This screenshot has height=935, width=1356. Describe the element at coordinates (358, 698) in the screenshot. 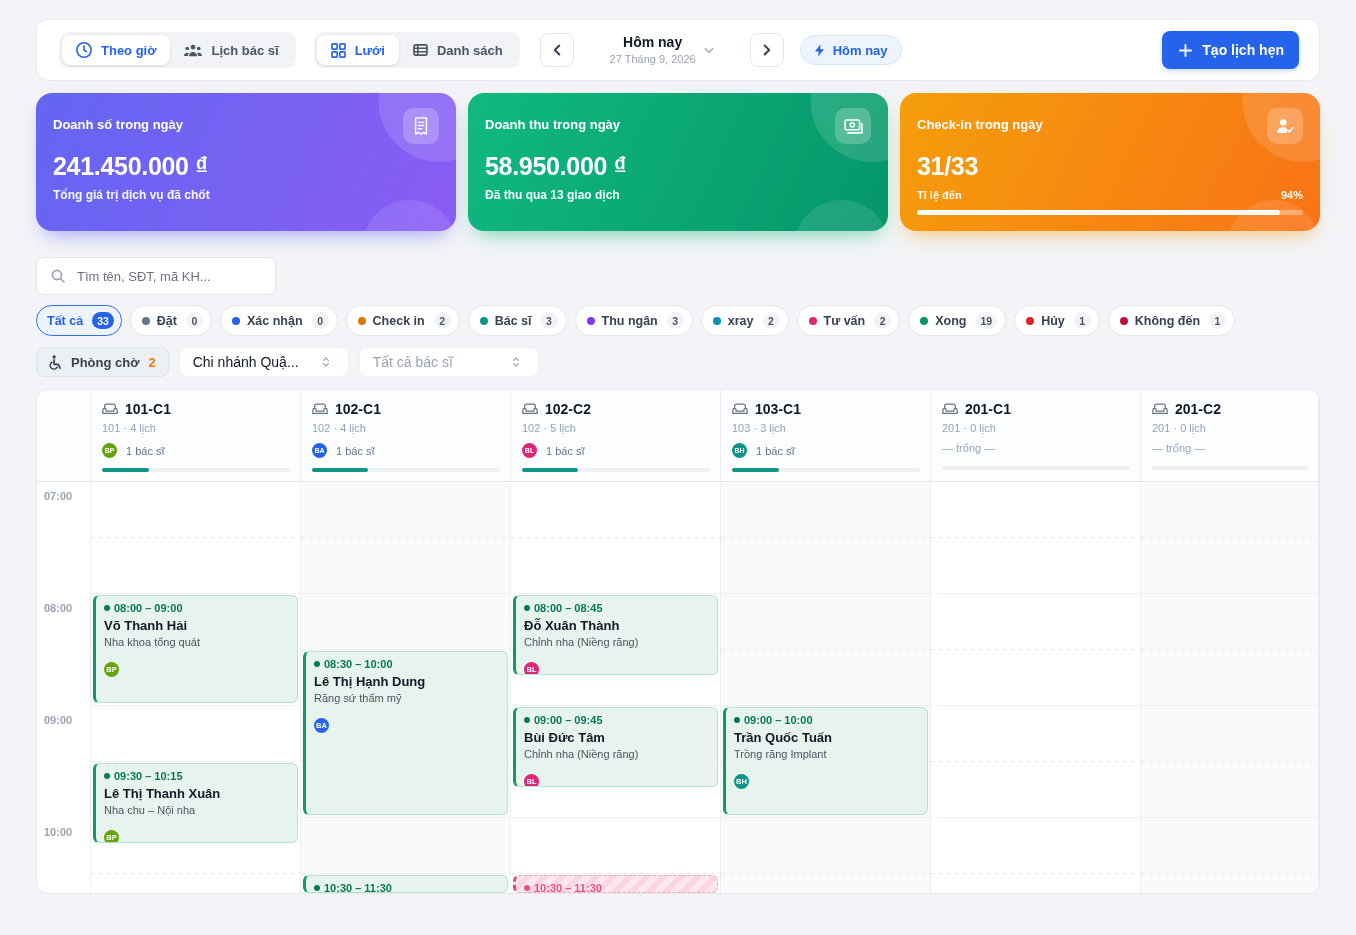

I see `service-name: Răng sứ thẩm mỹ` at that location.